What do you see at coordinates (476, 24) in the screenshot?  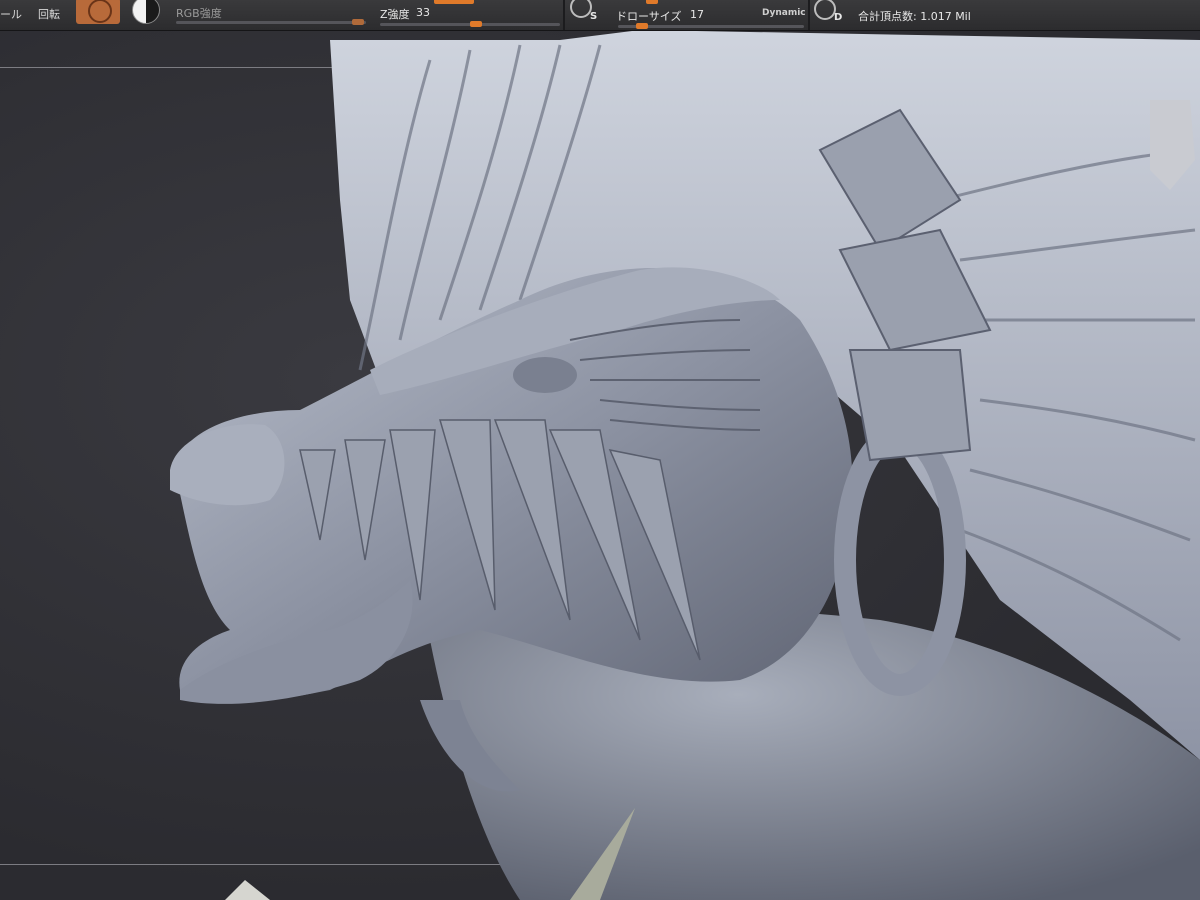 I see `z-intensity-knob` at bounding box center [476, 24].